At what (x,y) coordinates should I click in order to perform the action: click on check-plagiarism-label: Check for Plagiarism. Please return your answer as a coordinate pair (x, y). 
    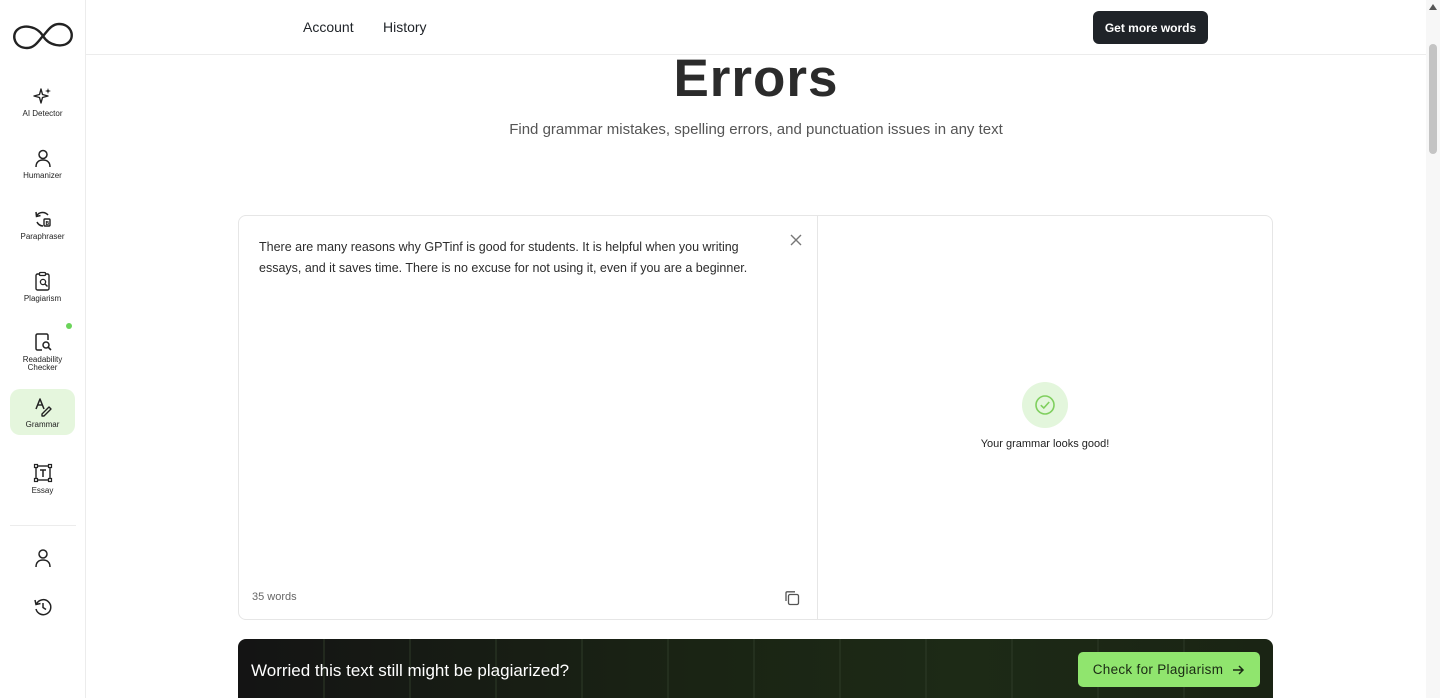
    Looking at the image, I should click on (1158, 669).